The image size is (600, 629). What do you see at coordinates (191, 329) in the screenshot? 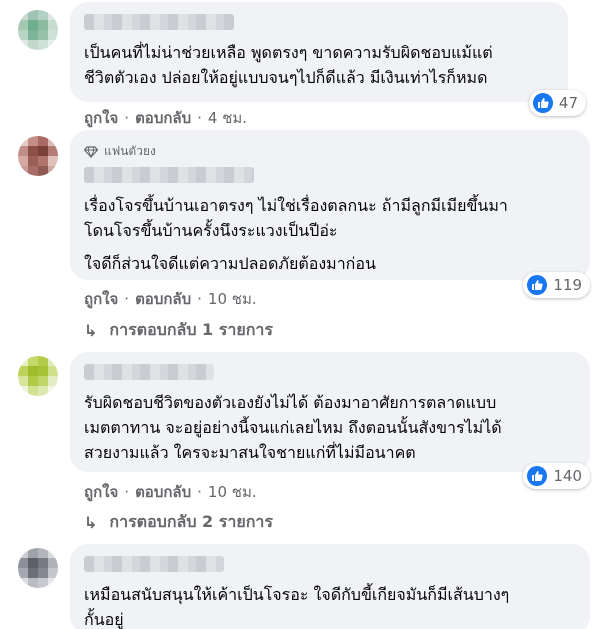
I see `replies-label: การตอบกลับ 1 รายการ` at bounding box center [191, 329].